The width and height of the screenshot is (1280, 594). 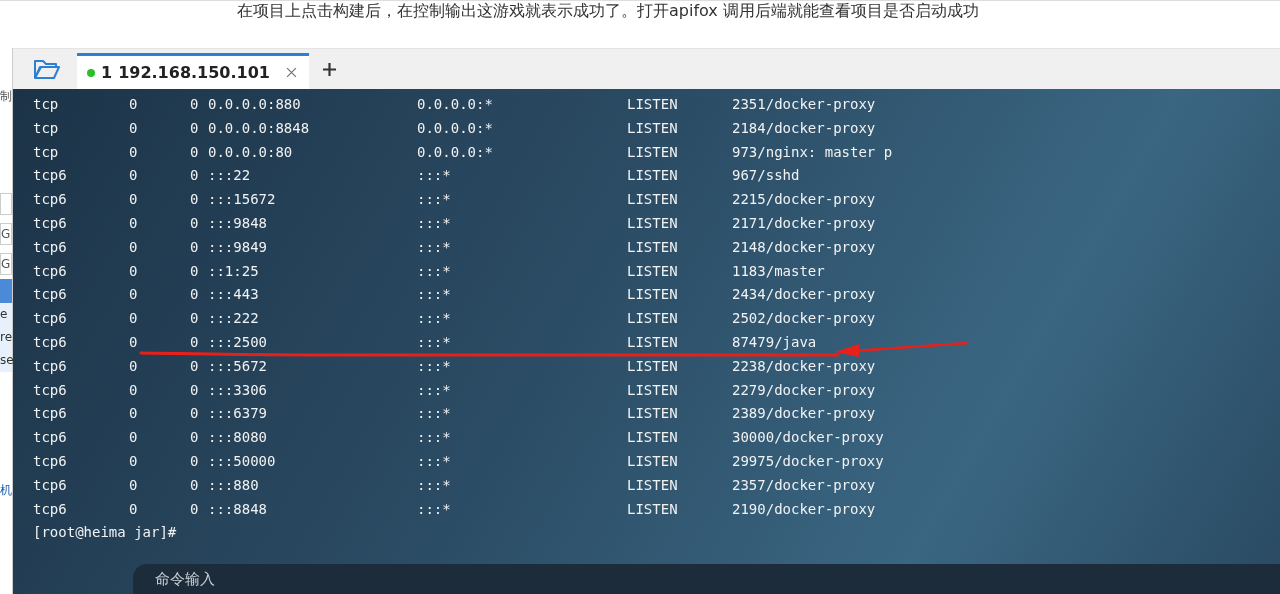 I want to click on terminal-text: :::15672, so click(x=242, y=200).